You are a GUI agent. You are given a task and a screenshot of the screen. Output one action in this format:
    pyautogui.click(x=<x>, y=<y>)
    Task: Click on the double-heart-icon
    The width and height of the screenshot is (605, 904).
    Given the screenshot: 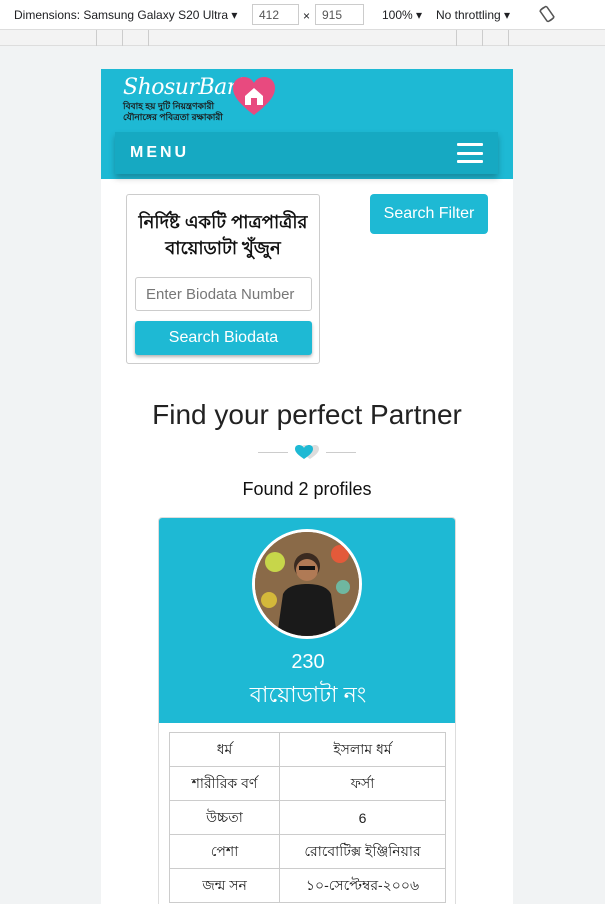 What is the action you would take?
    pyautogui.click(x=307, y=452)
    